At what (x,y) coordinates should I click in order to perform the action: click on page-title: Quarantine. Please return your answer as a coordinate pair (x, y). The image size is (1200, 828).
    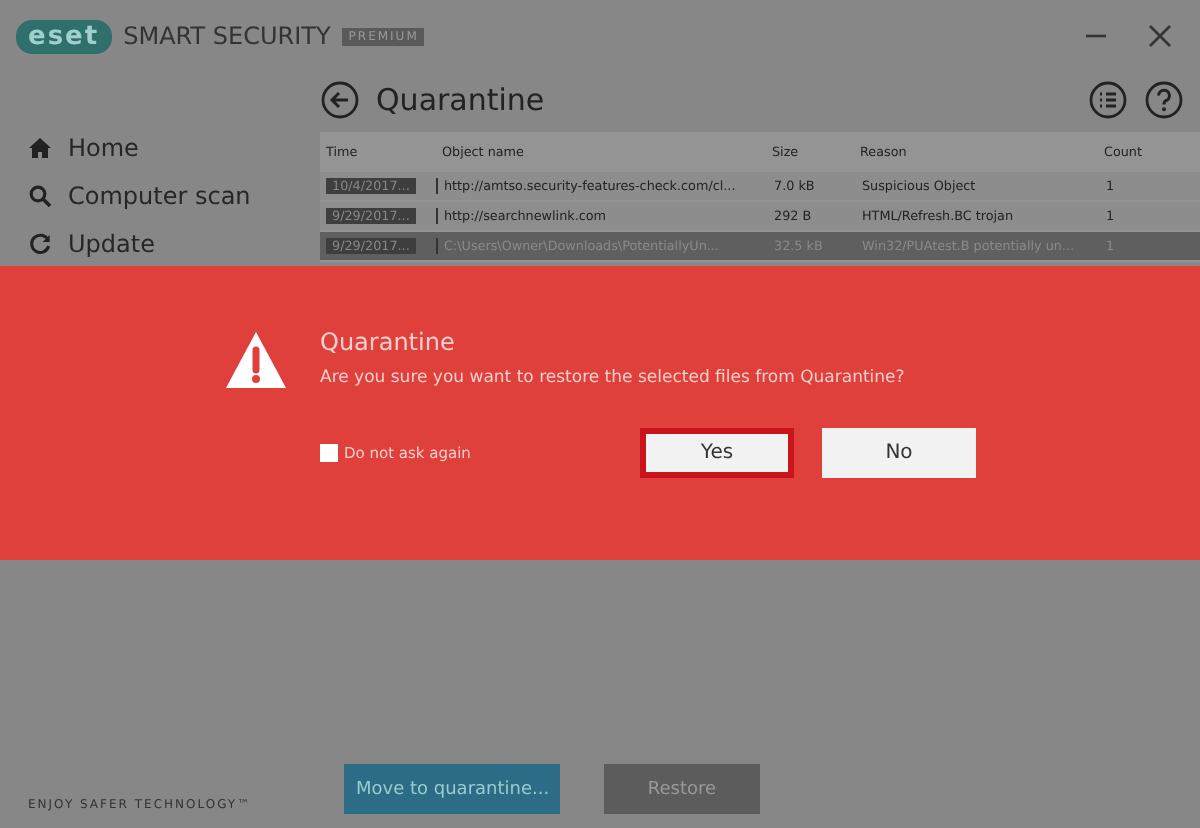
    Looking at the image, I should click on (460, 100).